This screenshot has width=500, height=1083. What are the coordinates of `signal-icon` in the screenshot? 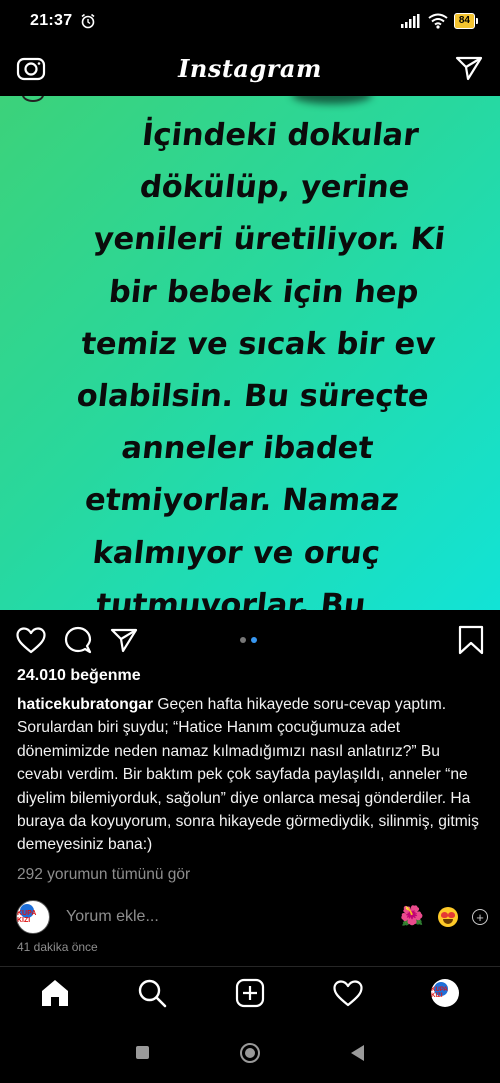 It's located at (410, 21).